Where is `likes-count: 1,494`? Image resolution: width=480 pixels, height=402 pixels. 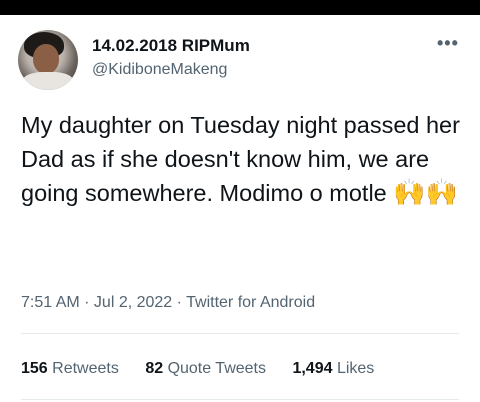
likes-count: 1,494 is located at coordinates (312, 368).